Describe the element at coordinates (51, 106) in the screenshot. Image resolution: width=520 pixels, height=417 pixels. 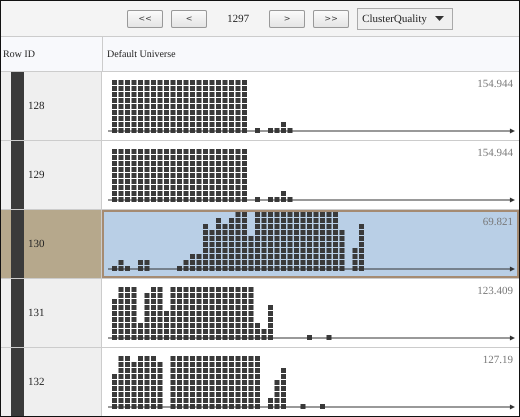
I see `row-id-cell: 128` at that location.